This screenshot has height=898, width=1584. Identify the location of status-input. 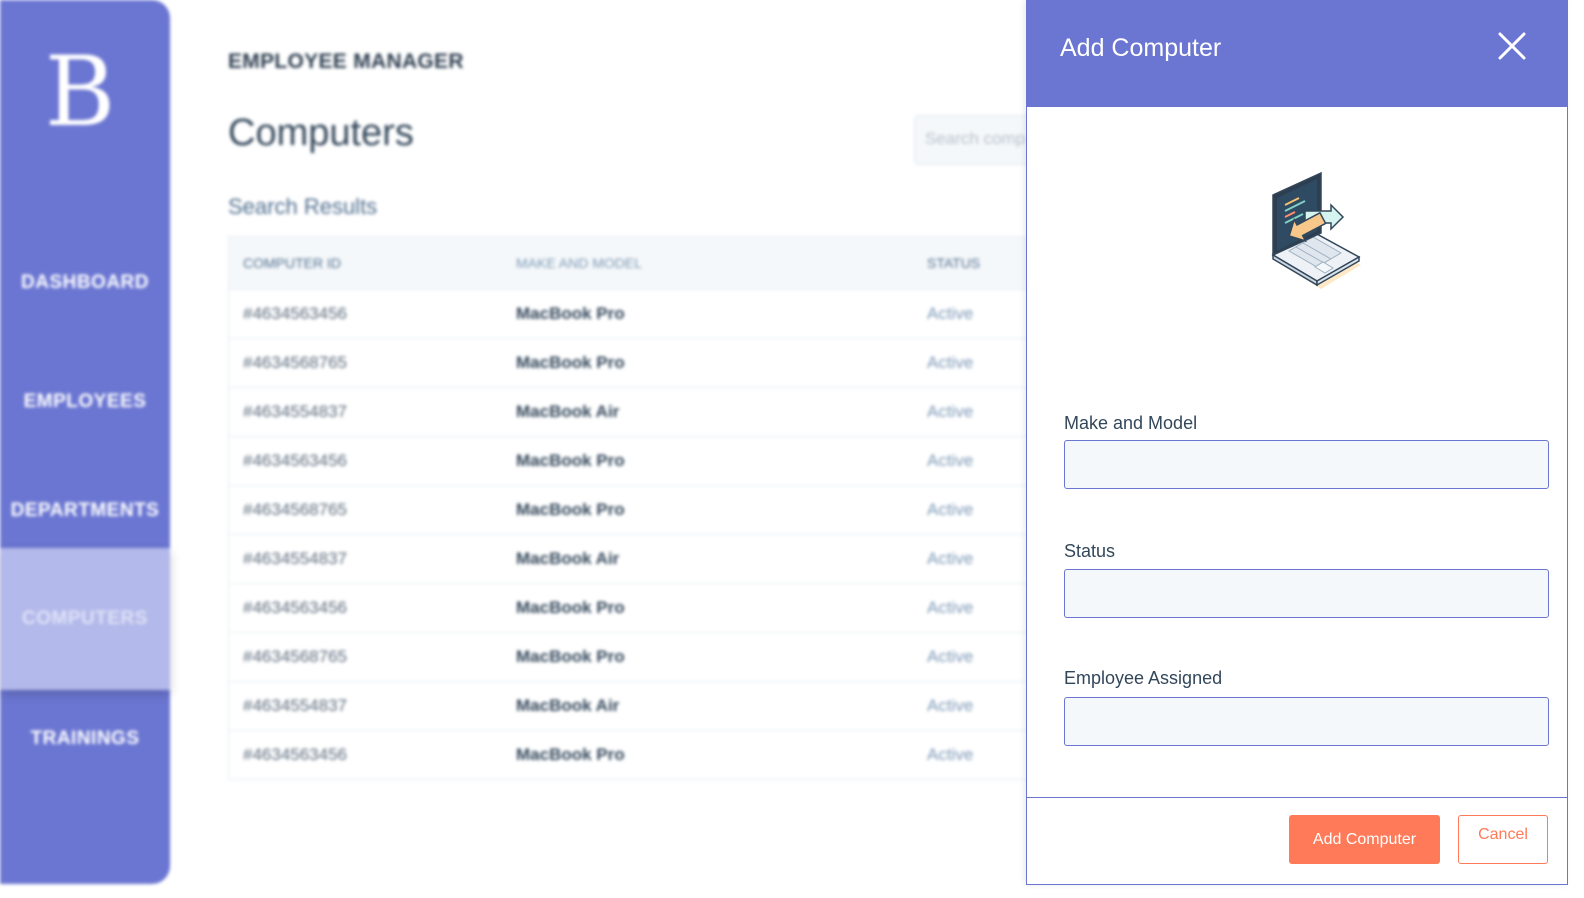
(1306, 593).